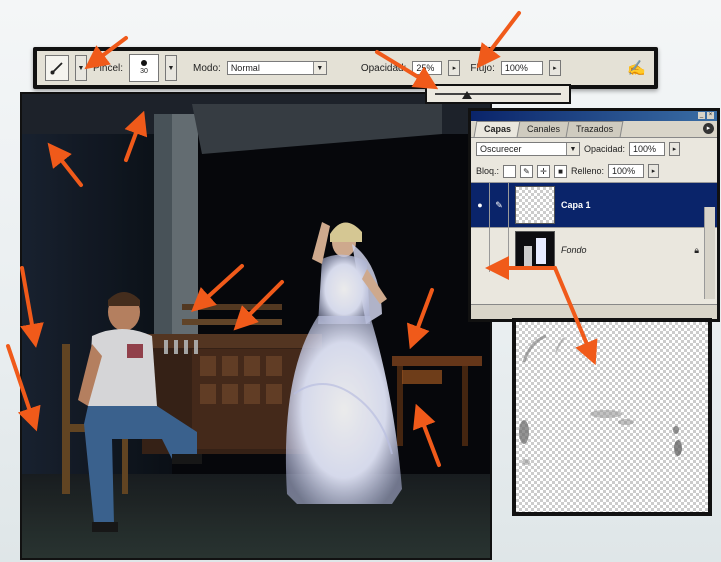  I want to click on opacity-slider-popup, so click(498, 94).